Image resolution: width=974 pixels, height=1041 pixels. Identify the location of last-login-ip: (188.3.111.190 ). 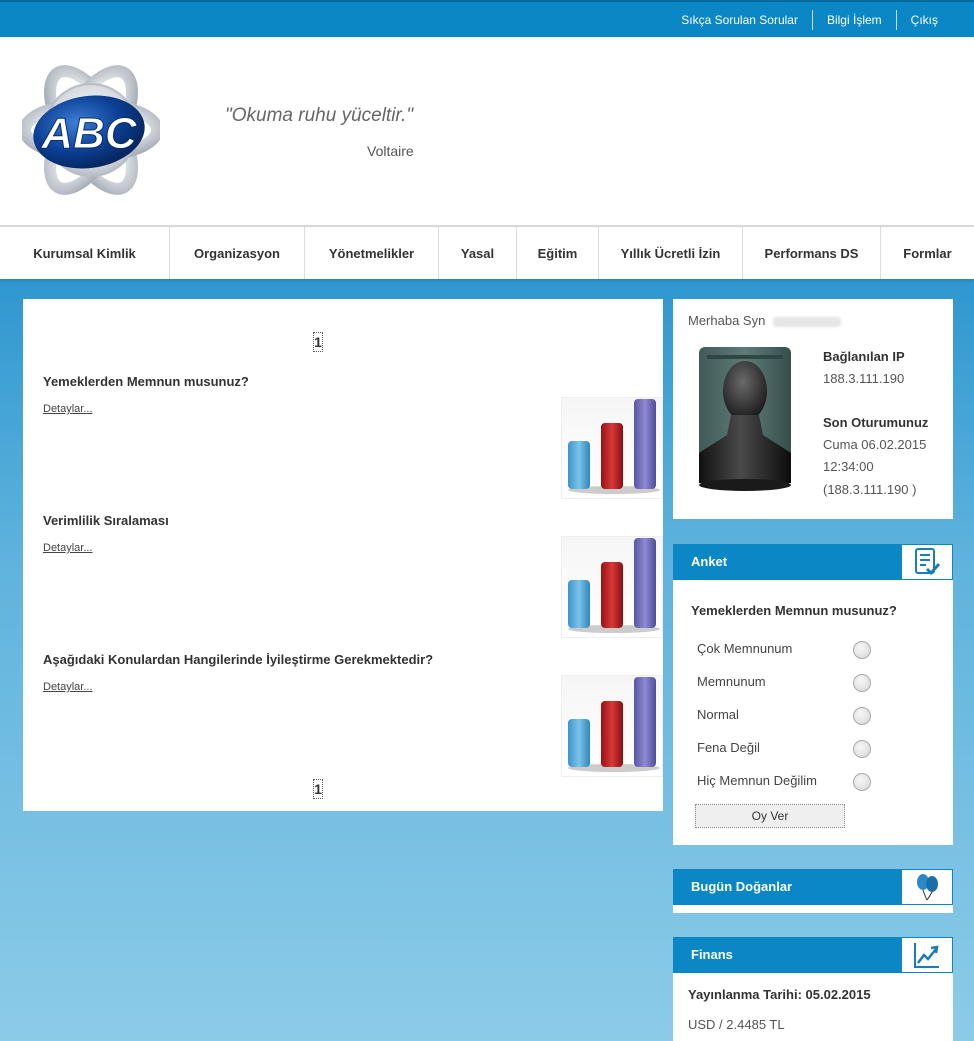
(870, 489).